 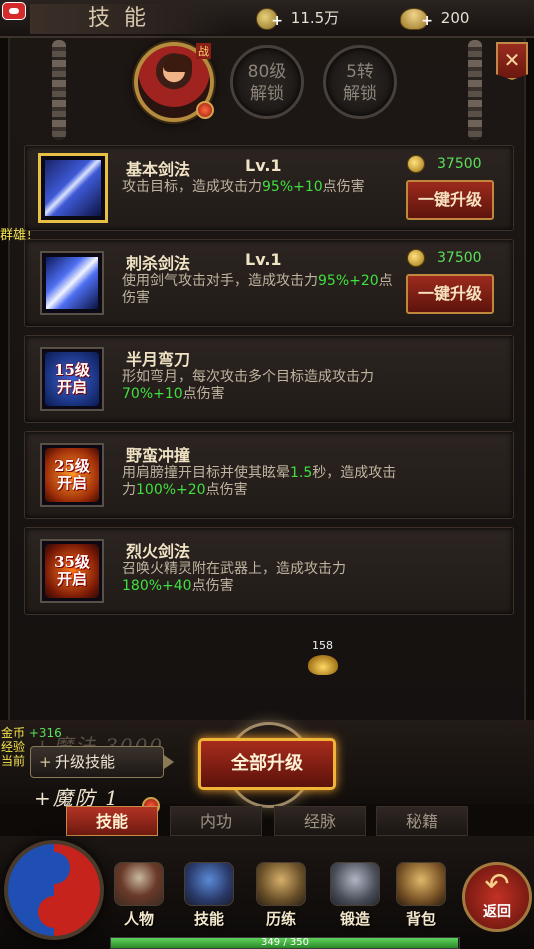 I want to click on person-icon, so click(x=139, y=884).